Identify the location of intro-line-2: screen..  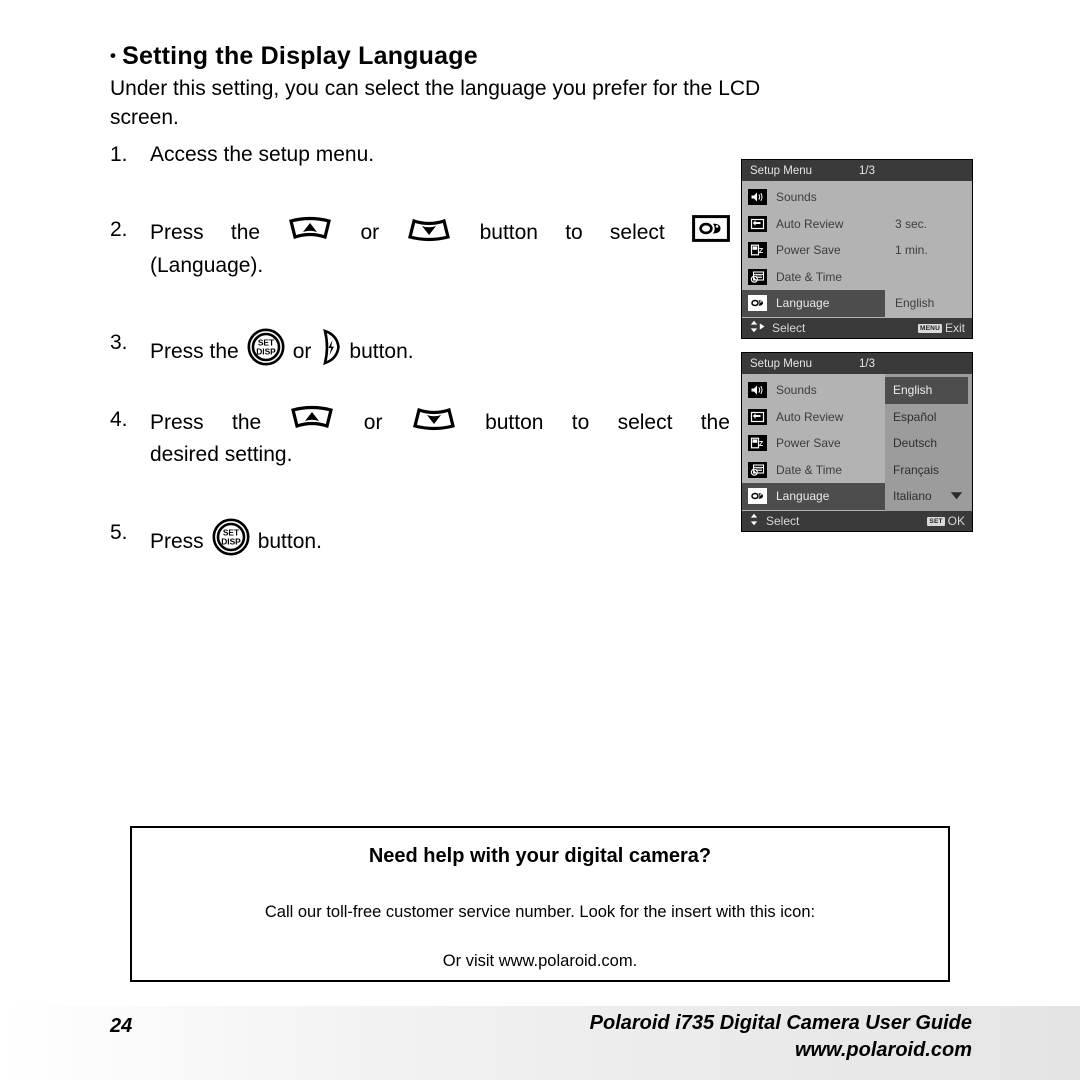
(144, 117).